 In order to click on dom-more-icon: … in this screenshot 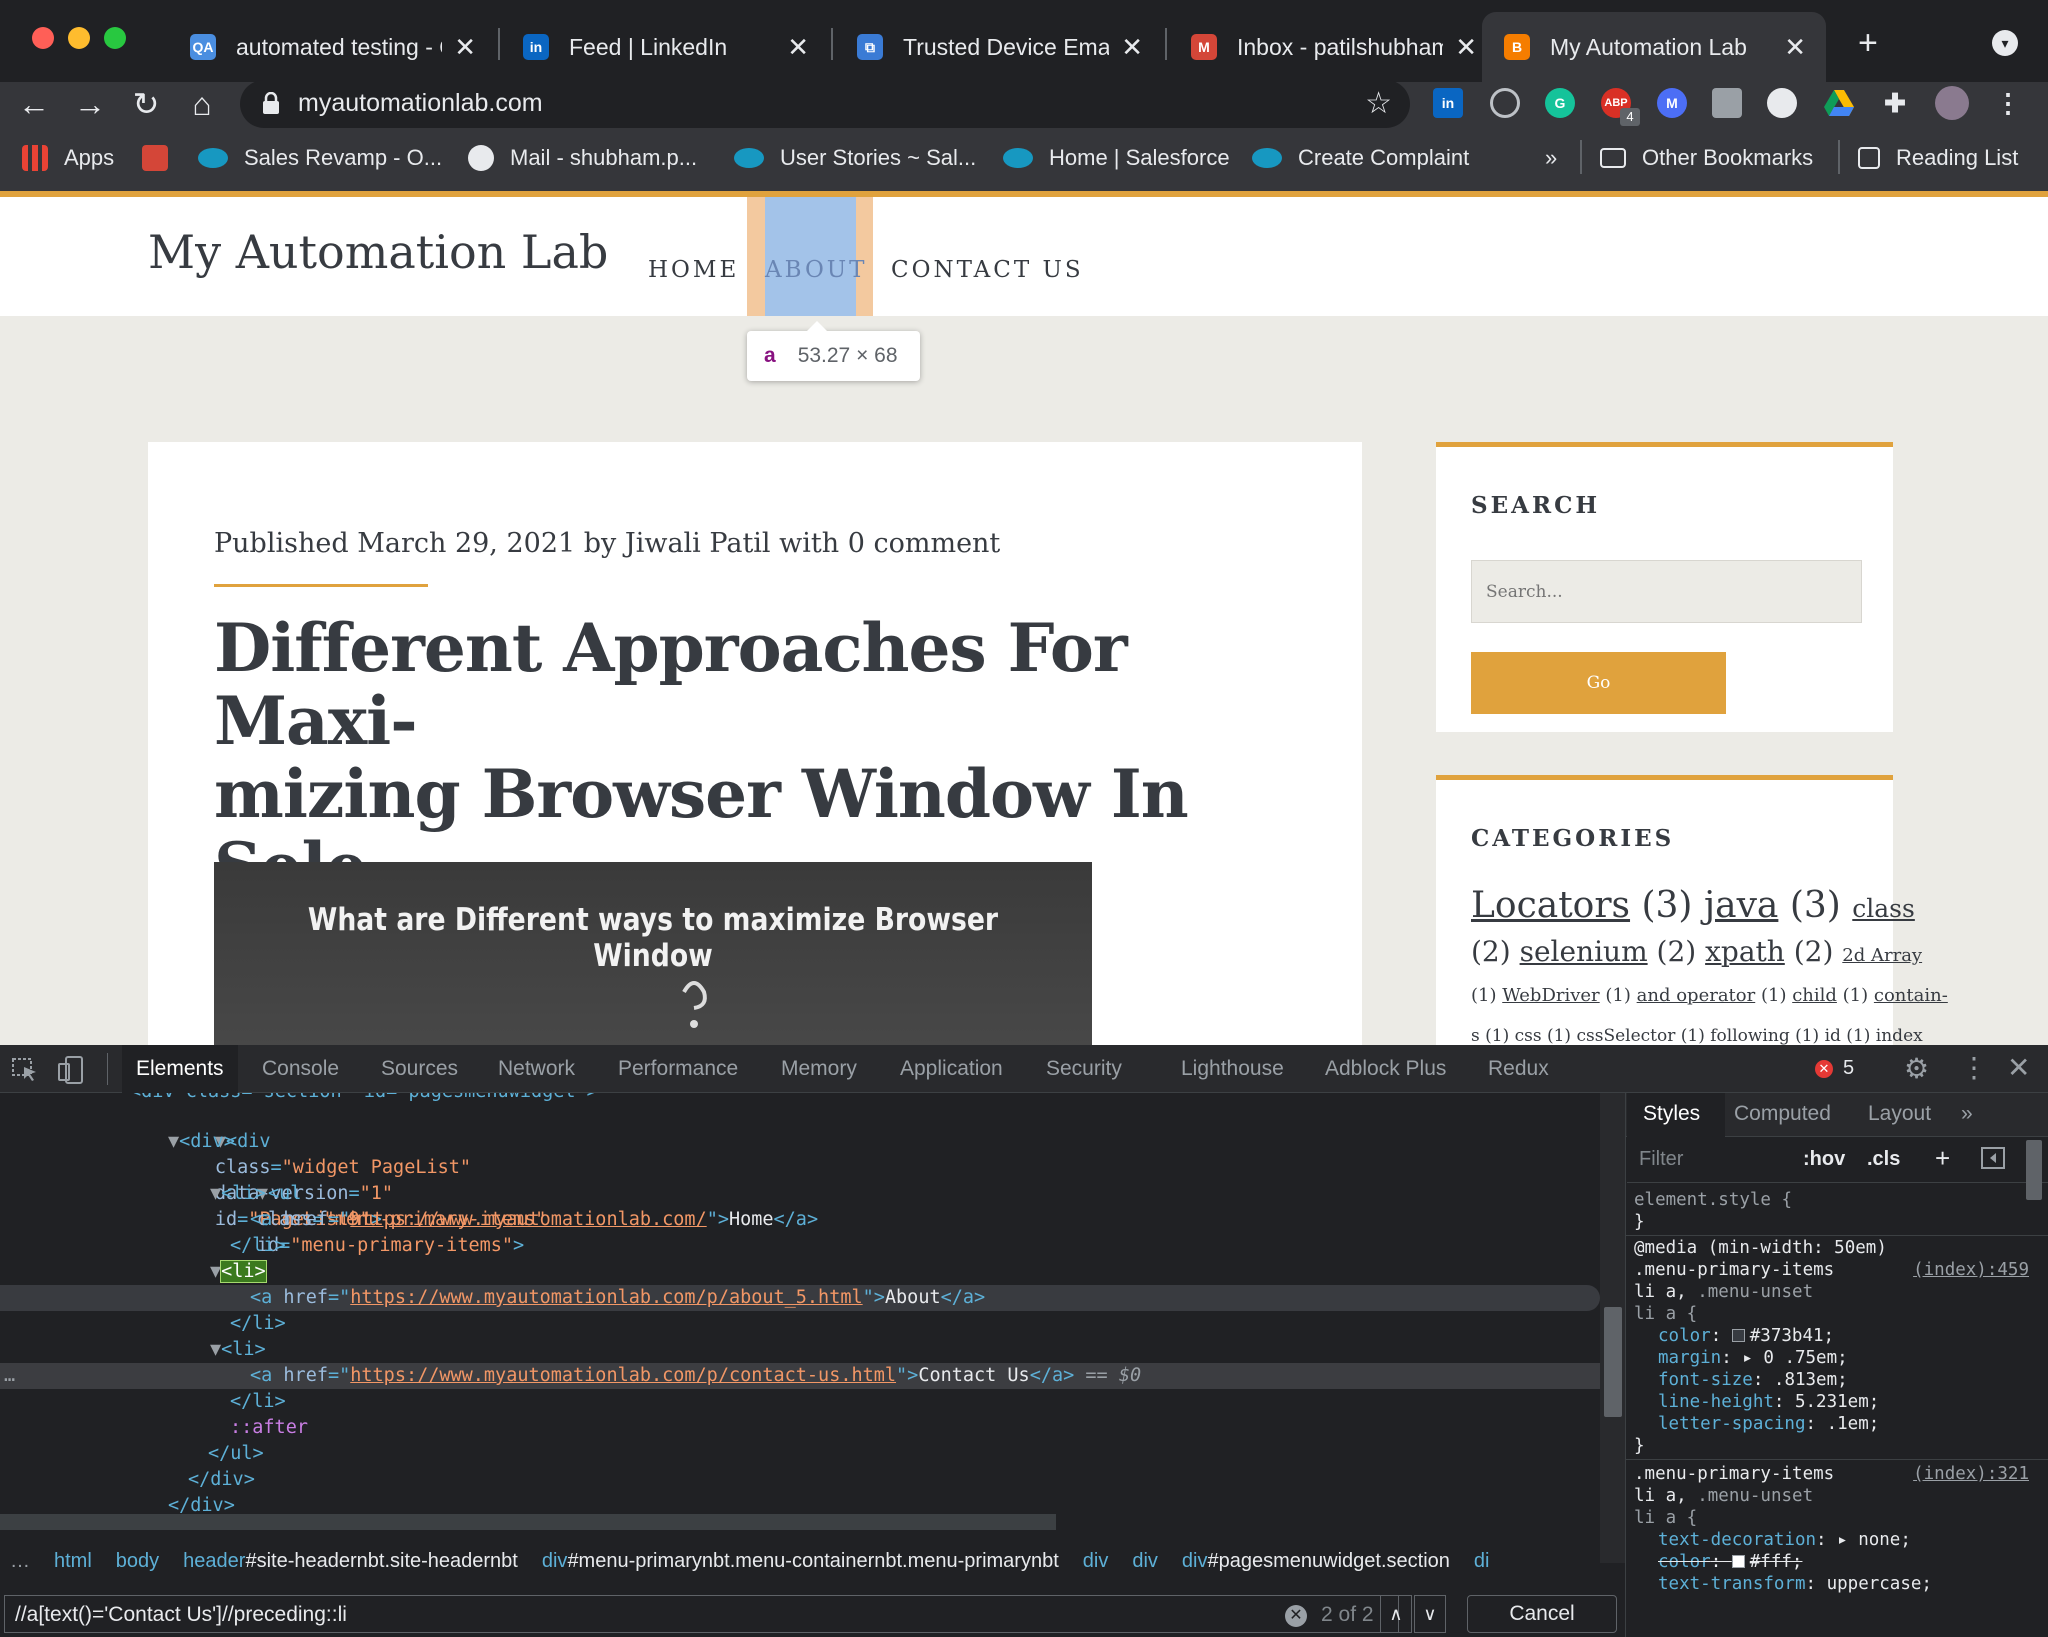, I will do `click(9, 1376)`.